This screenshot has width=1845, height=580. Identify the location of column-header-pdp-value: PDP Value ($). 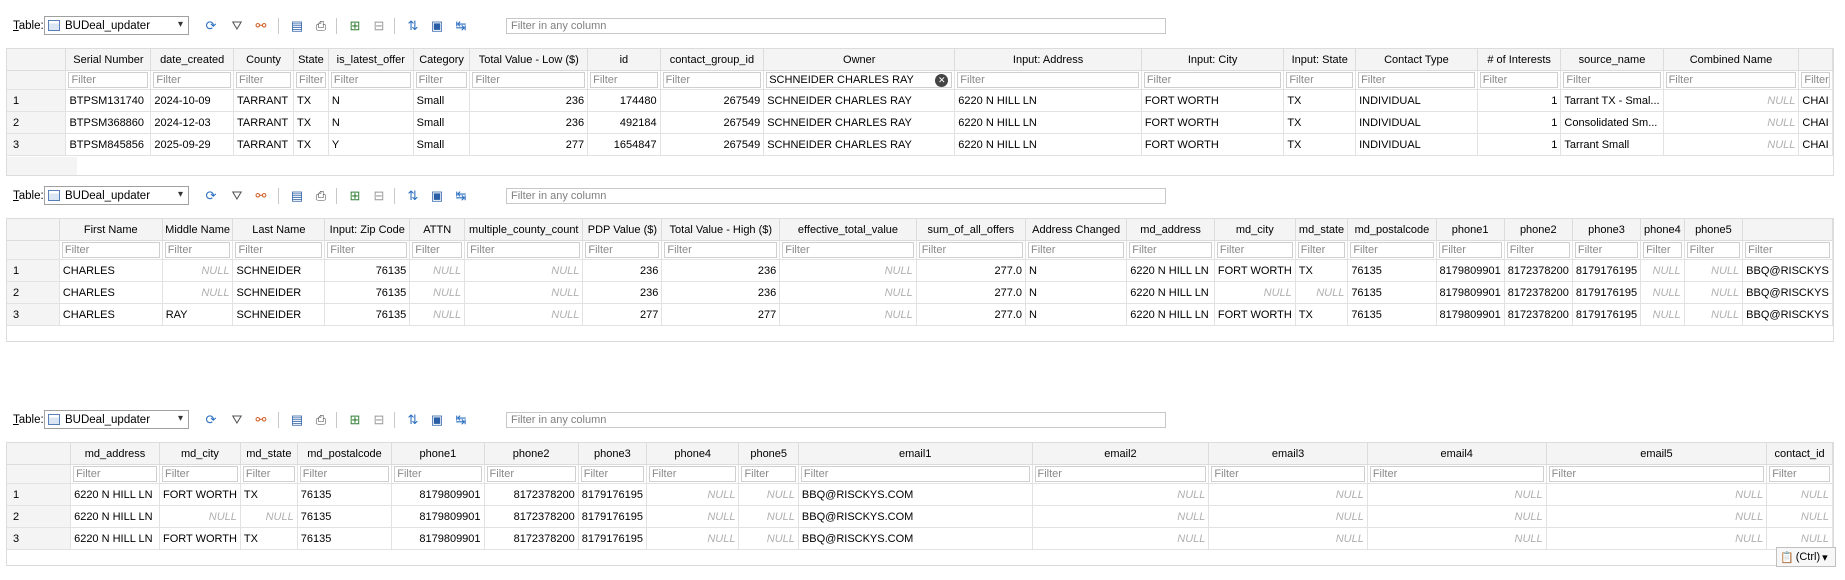
(622, 230).